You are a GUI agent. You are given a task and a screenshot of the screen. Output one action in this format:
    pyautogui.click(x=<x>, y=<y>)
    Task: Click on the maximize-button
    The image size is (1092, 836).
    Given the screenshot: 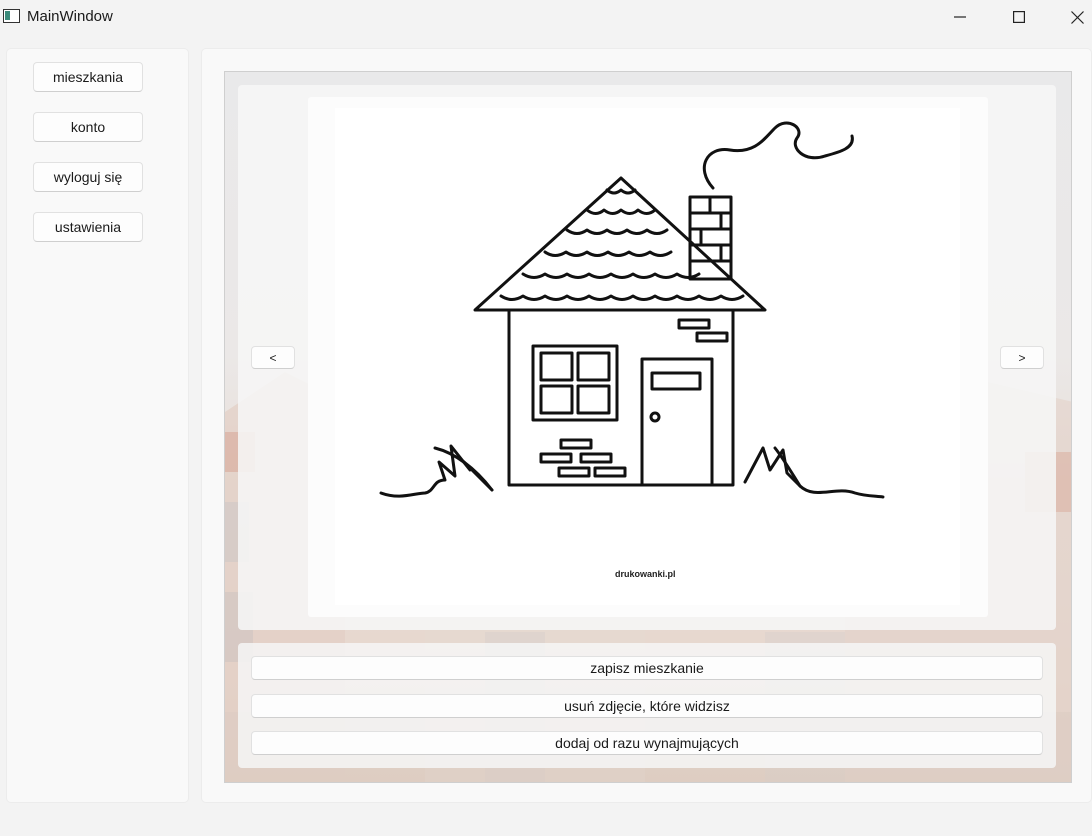 What is the action you would take?
    pyautogui.click(x=1019, y=17)
    